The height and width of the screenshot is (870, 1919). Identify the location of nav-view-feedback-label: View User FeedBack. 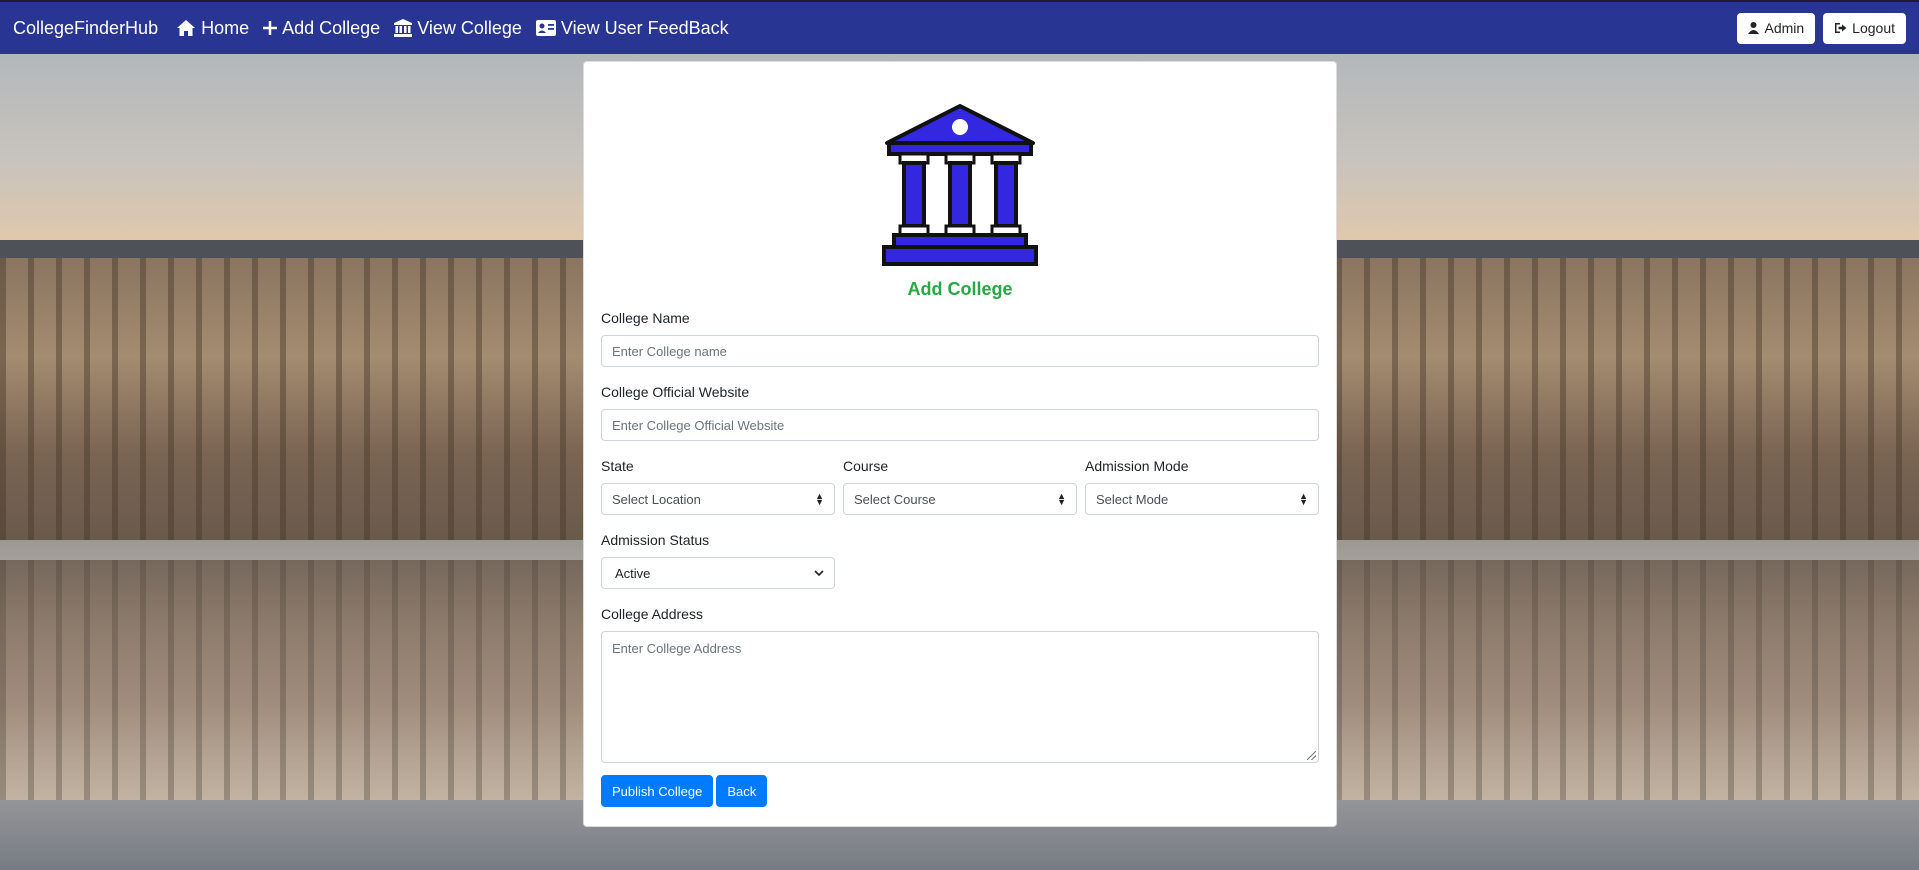
(644, 27).